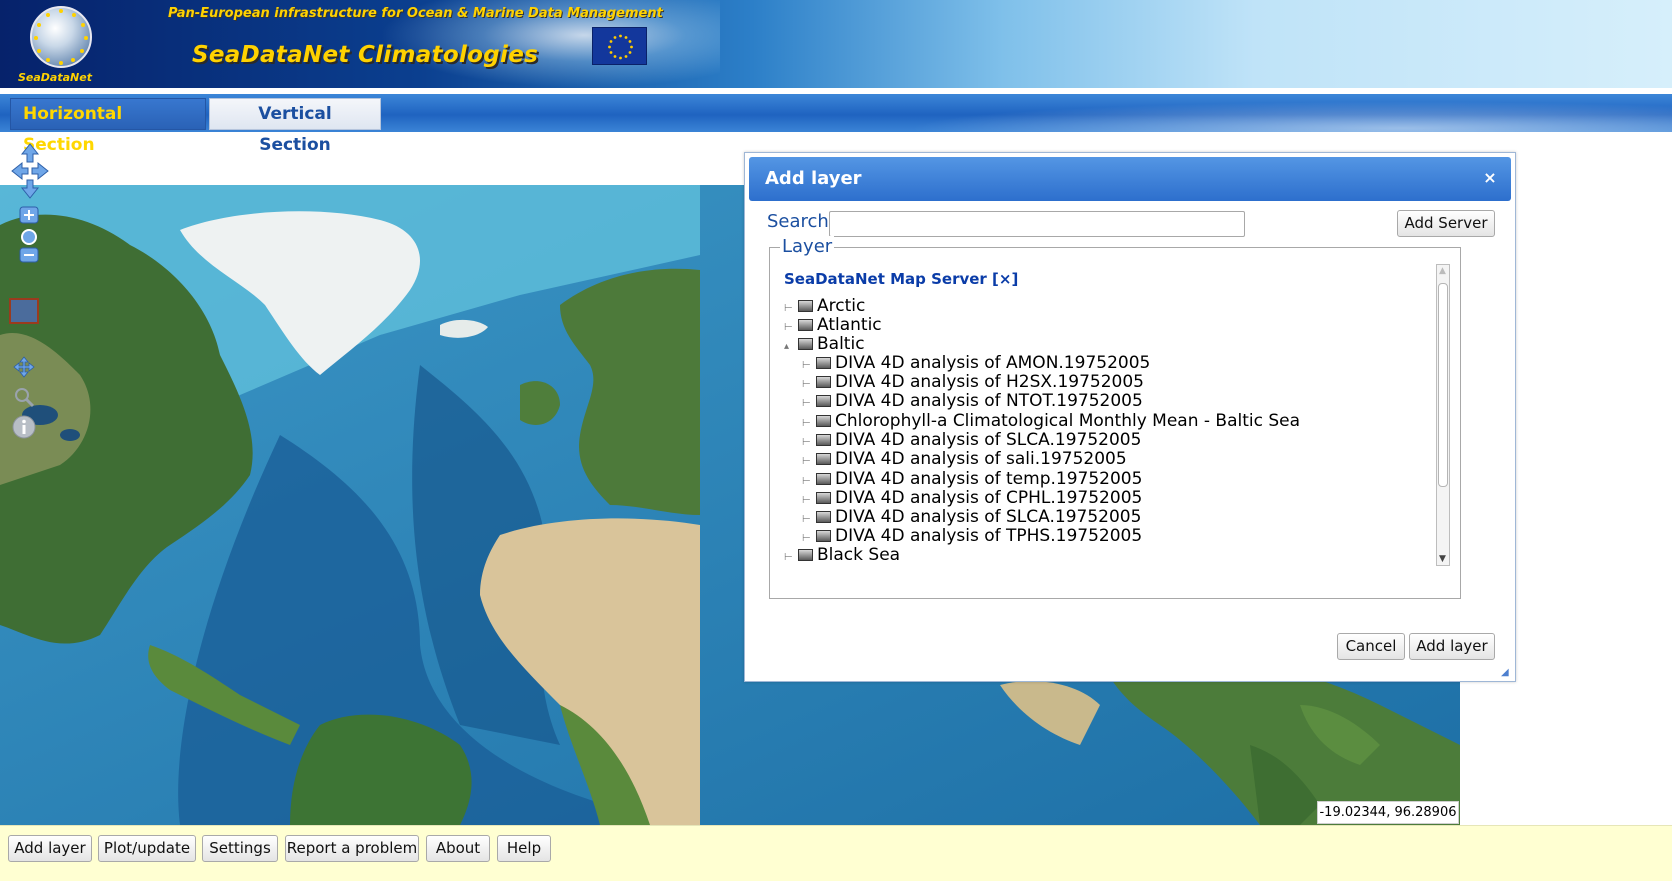 Image resolution: width=1672 pixels, height=881 pixels. I want to click on toolbar-add-layer-button: Add layer, so click(50, 848).